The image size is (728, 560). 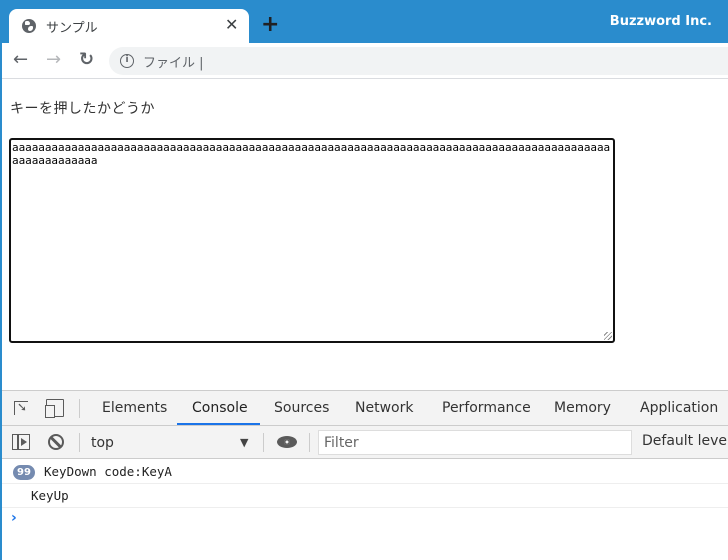 What do you see at coordinates (82, 109) in the screenshot?
I see `page-heading: キーを押したかどうか` at bounding box center [82, 109].